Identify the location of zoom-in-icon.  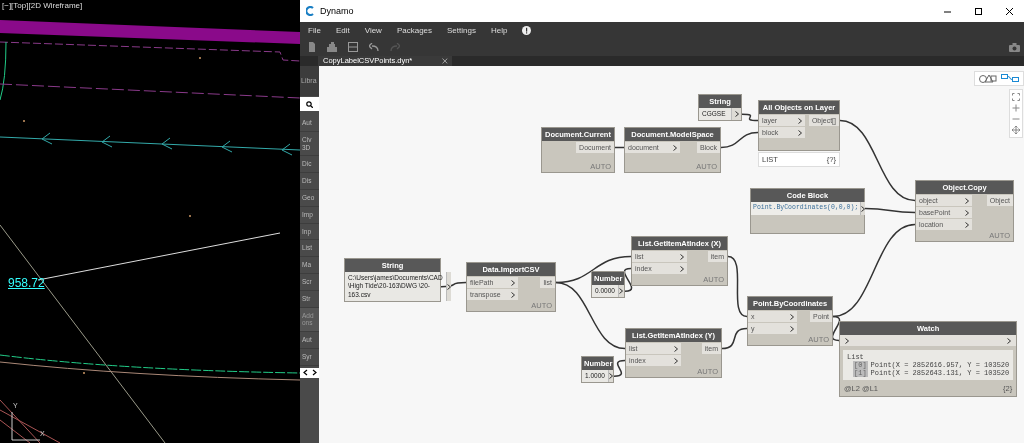
(1016, 108).